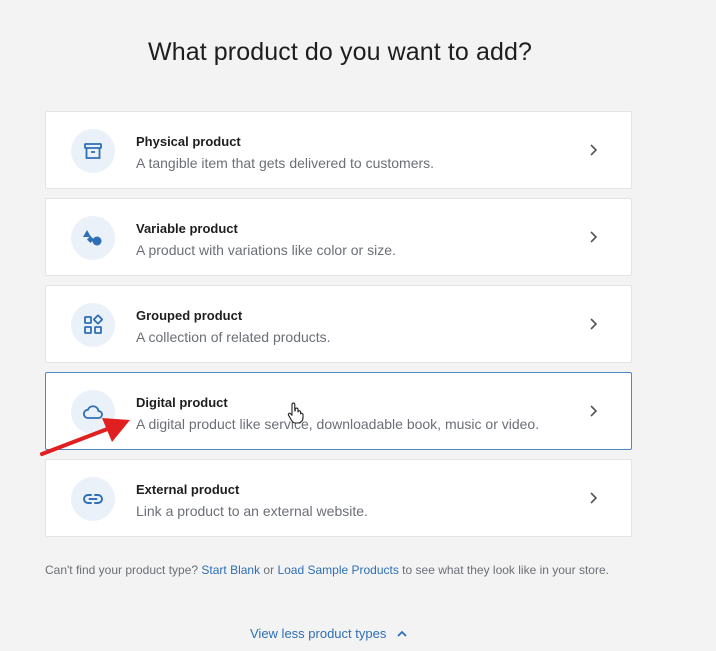 The height and width of the screenshot is (651, 716). I want to click on card-title: Grouped product, so click(189, 315).